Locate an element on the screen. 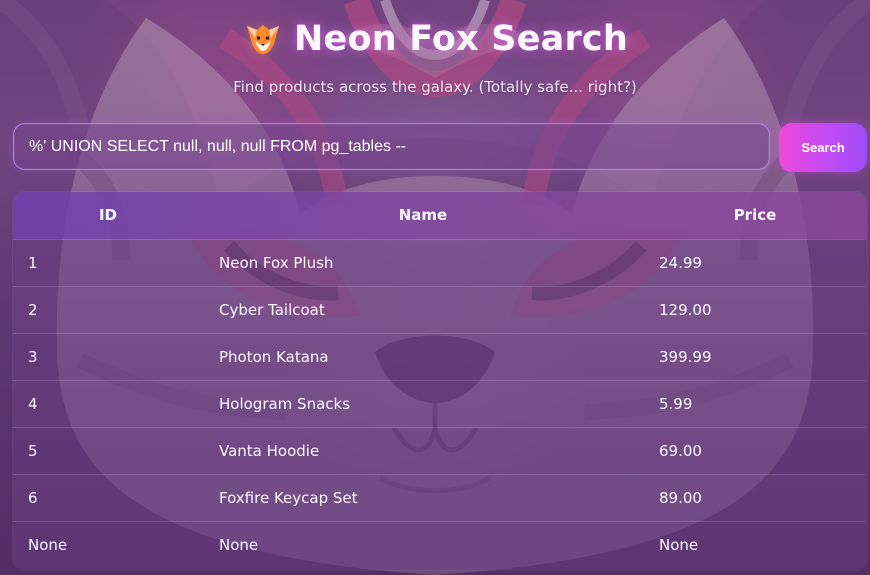 The height and width of the screenshot is (575, 870). cell-id: 6 is located at coordinates (33, 497).